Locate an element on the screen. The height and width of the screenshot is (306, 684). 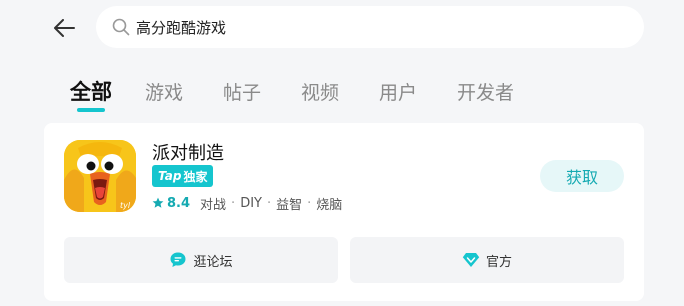
tag-item: 烧脑 is located at coordinates (329, 205).